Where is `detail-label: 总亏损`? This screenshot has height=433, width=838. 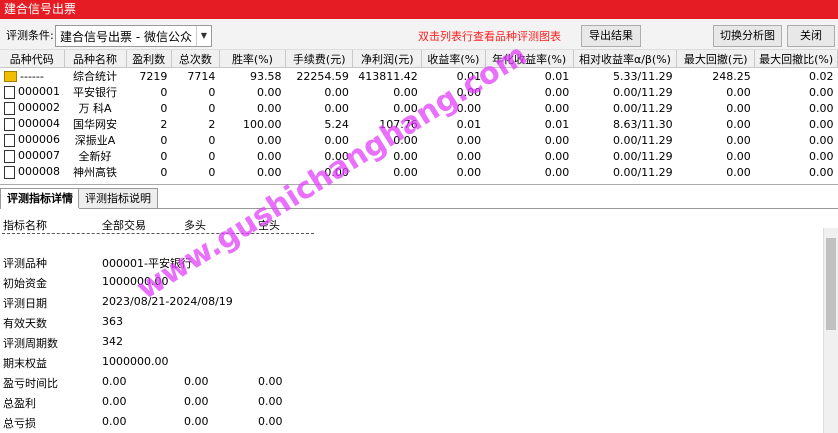
detail-label: 总亏损 is located at coordinates (19, 423).